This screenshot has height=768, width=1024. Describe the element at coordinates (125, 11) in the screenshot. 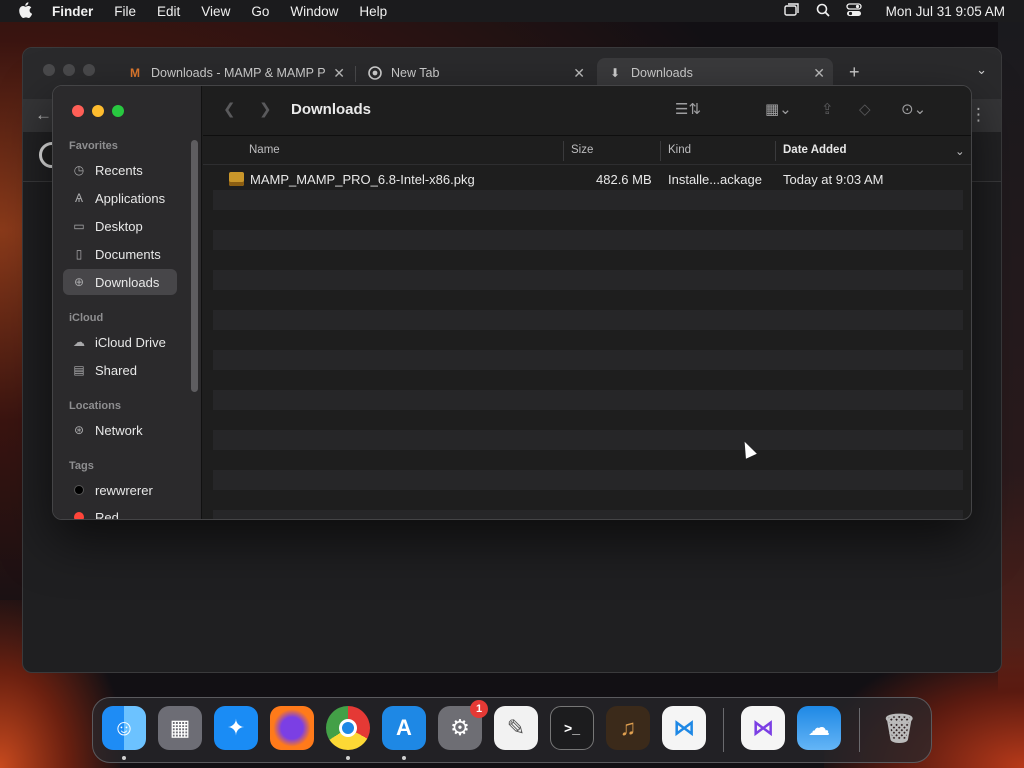

I see `menu-file: File` at that location.